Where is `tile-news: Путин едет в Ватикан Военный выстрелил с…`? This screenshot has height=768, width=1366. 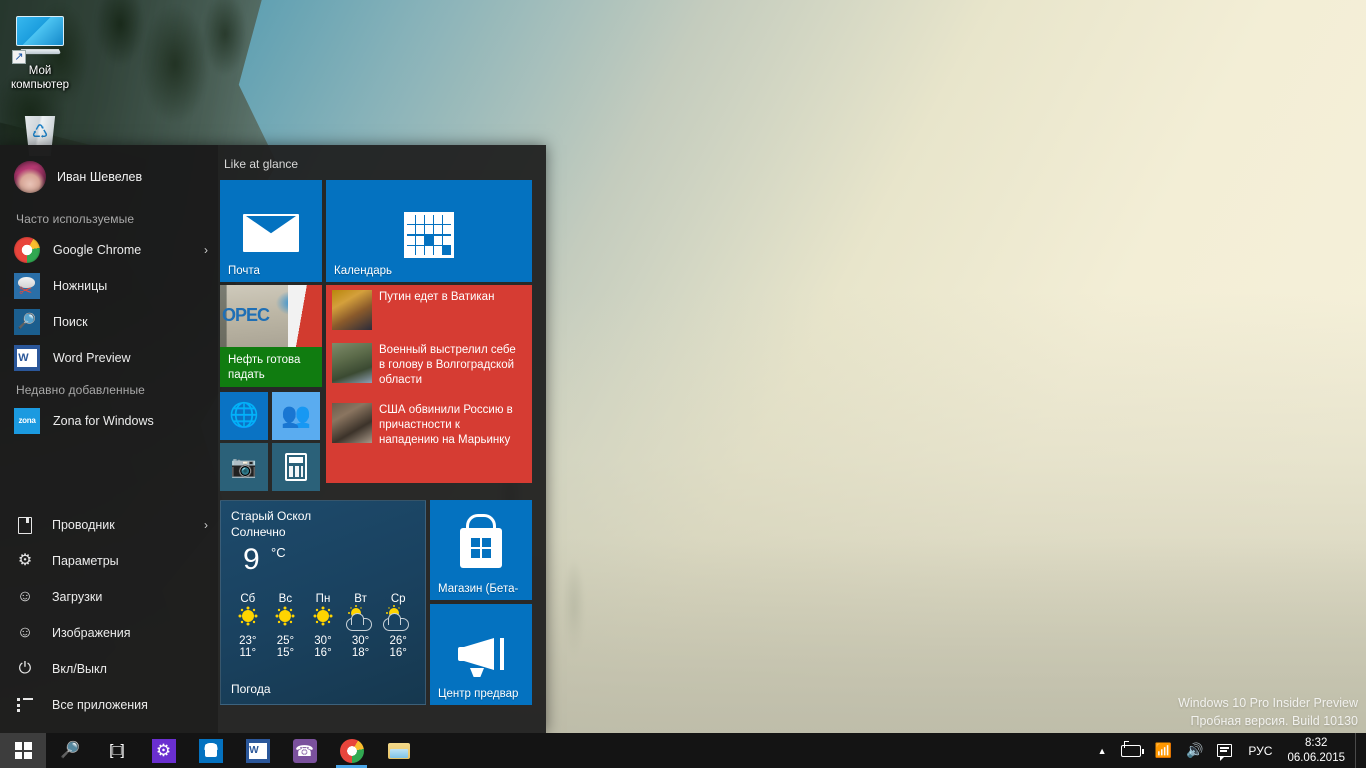 tile-news: Путин едет в Ватикан Военный выстрелил с… is located at coordinates (429, 384).